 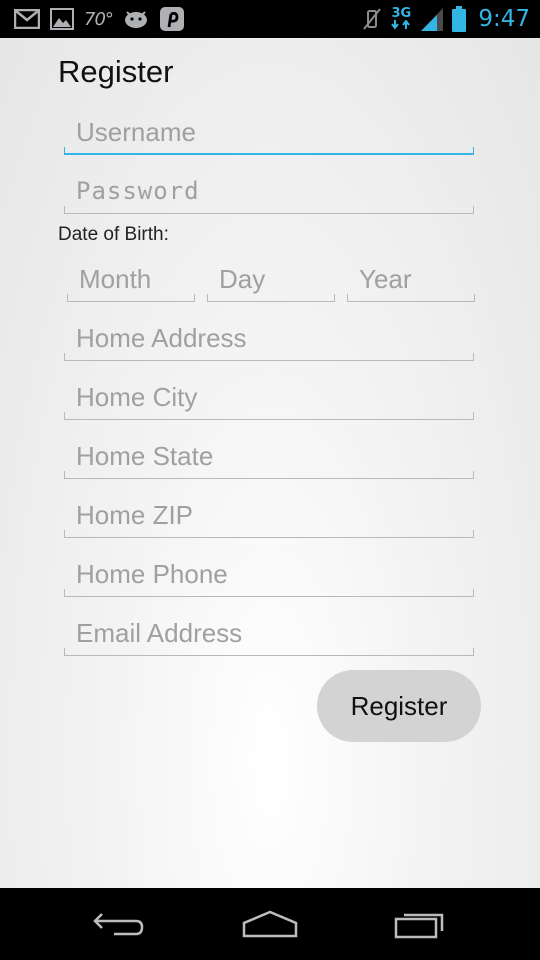 What do you see at coordinates (446, 19) in the screenshot?
I see `system-icons: 3G 9:47` at bounding box center [446, 19].